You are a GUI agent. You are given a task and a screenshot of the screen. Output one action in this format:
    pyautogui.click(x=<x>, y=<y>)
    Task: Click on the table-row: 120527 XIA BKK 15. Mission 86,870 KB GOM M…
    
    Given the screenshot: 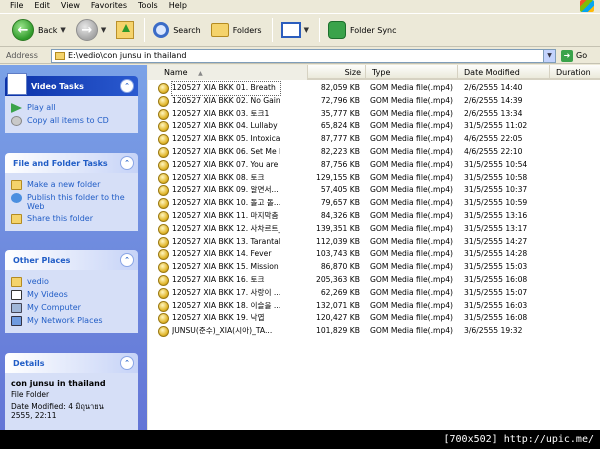 What is the action you would take?
    pyautogui.click(x=374, y=267)
    